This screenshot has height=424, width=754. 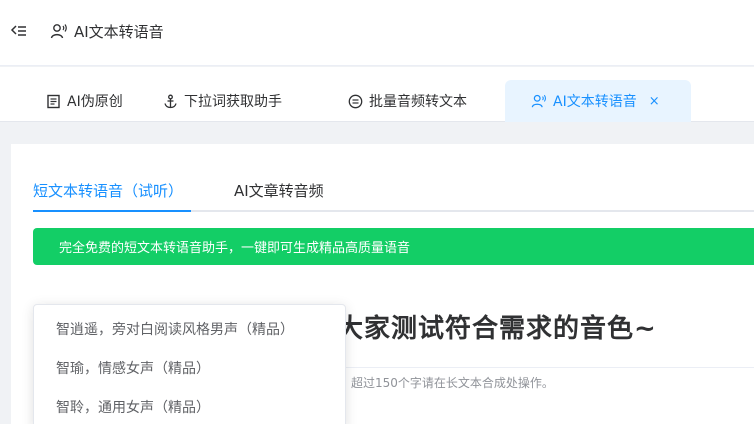 What do you see at coordinates (233, 102) in the screenshot?
I see `tab-label: 下拉词获取助手` at bounding box center [233, 102].